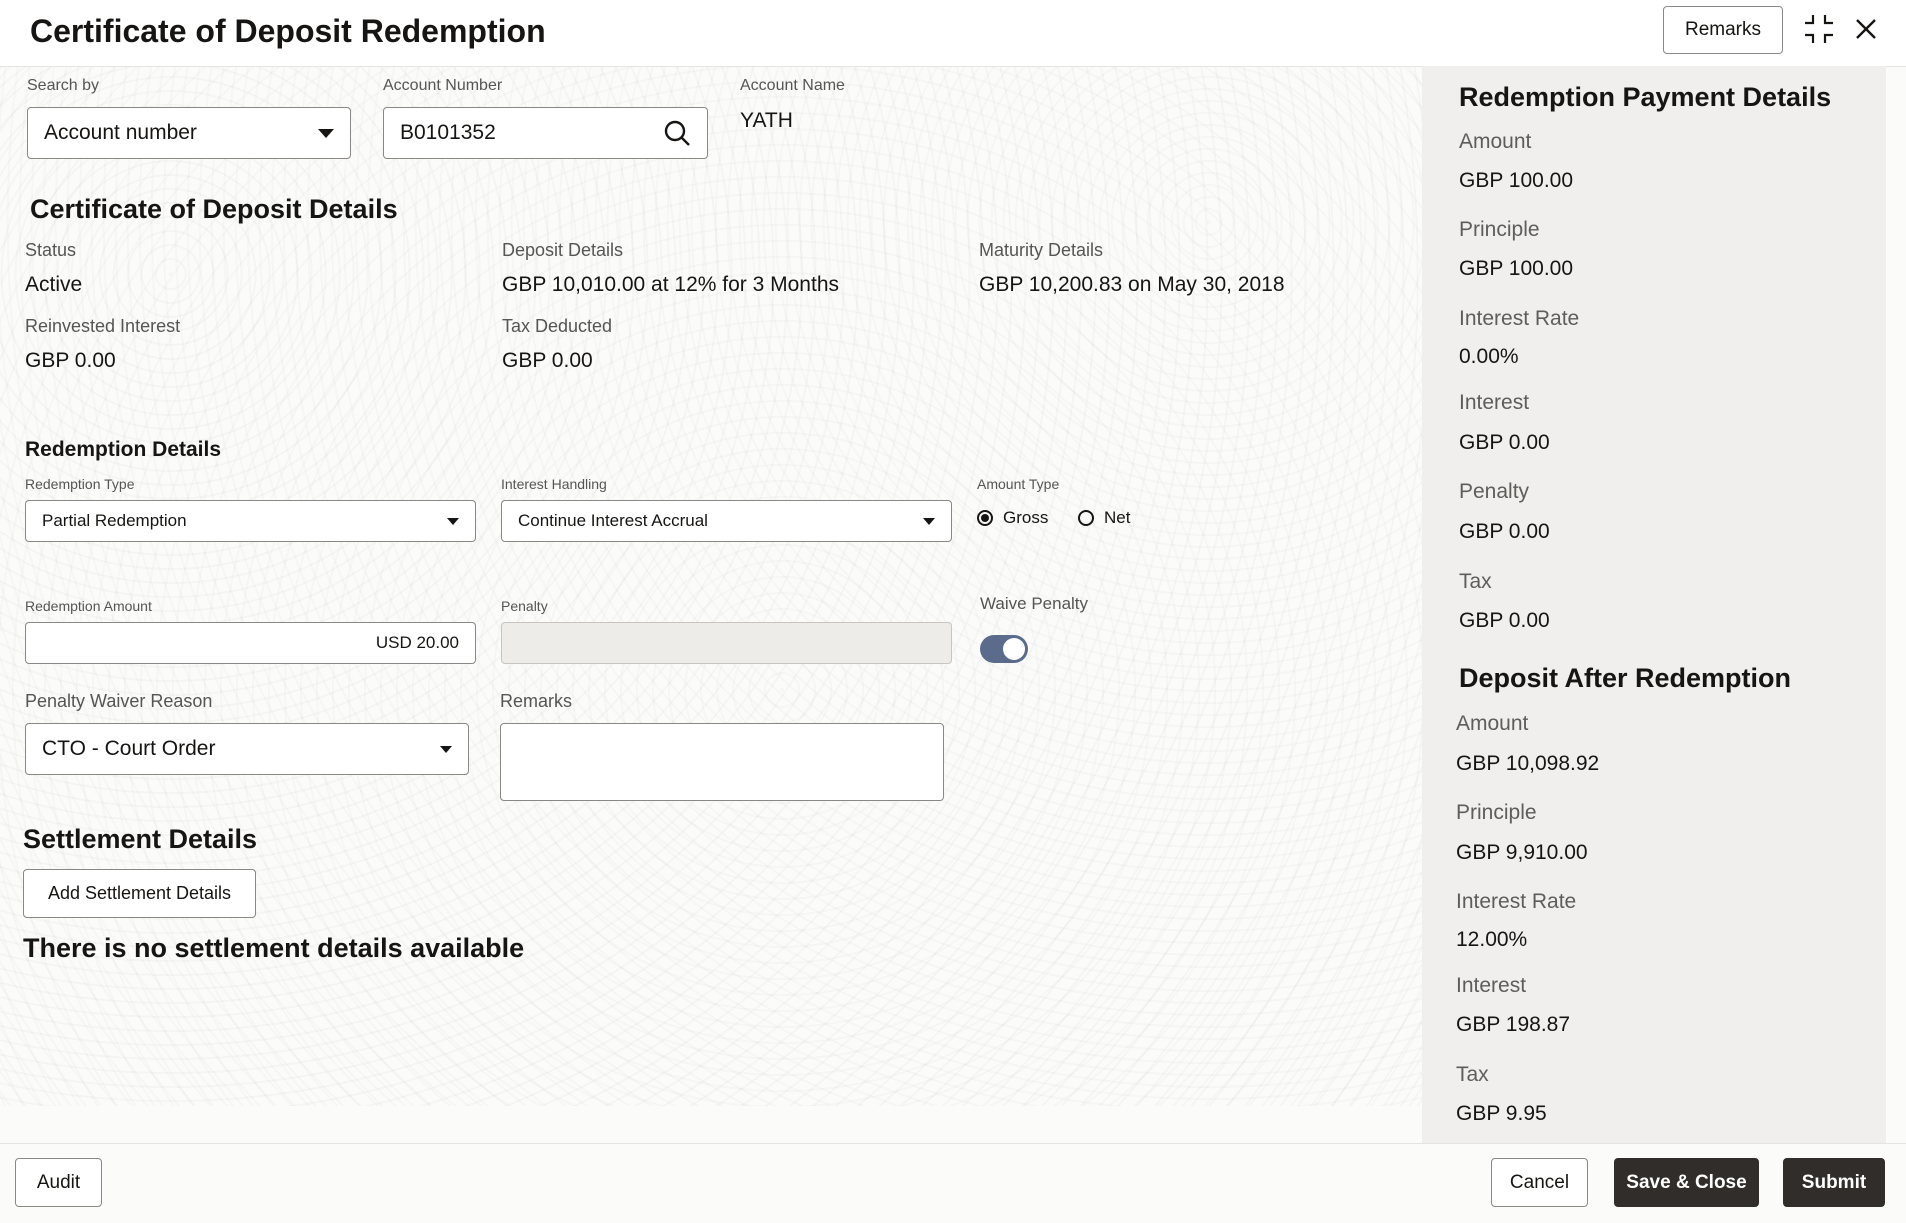 Image resolution: width=1906 pixels, height=1223 pixels. Describe the element at coordinates (1475, 581) in the screenshot. I see `payment-tax-label: Tax` at that location.